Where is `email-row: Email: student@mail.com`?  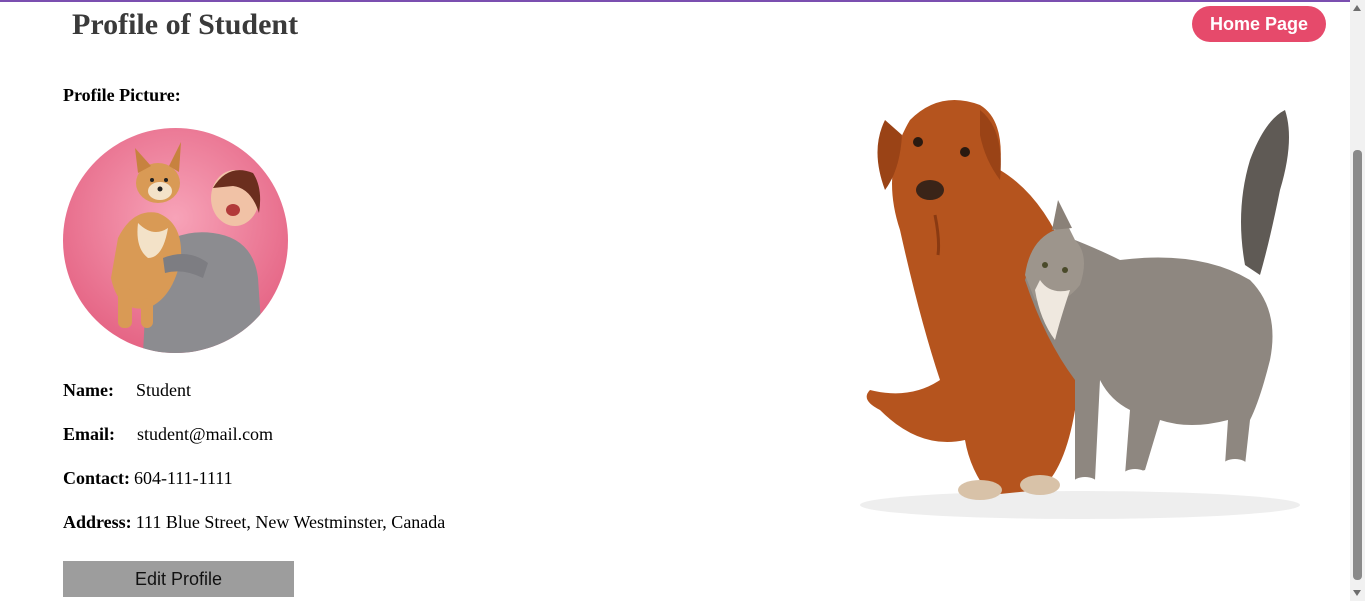
email-row: Email: student@mail.com is located at coordinates (168, 434).